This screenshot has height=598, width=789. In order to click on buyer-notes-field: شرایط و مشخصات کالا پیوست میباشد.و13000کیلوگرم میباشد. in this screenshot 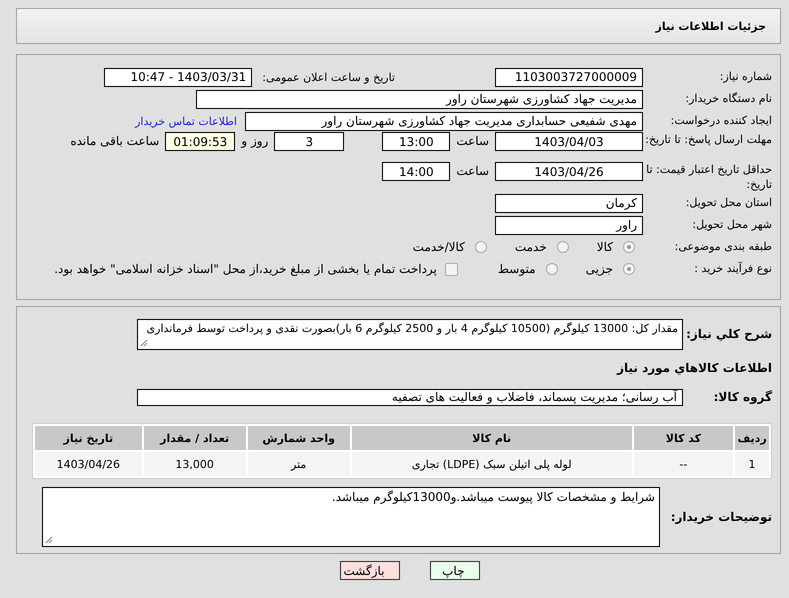, I will do `click(351, 517)`.